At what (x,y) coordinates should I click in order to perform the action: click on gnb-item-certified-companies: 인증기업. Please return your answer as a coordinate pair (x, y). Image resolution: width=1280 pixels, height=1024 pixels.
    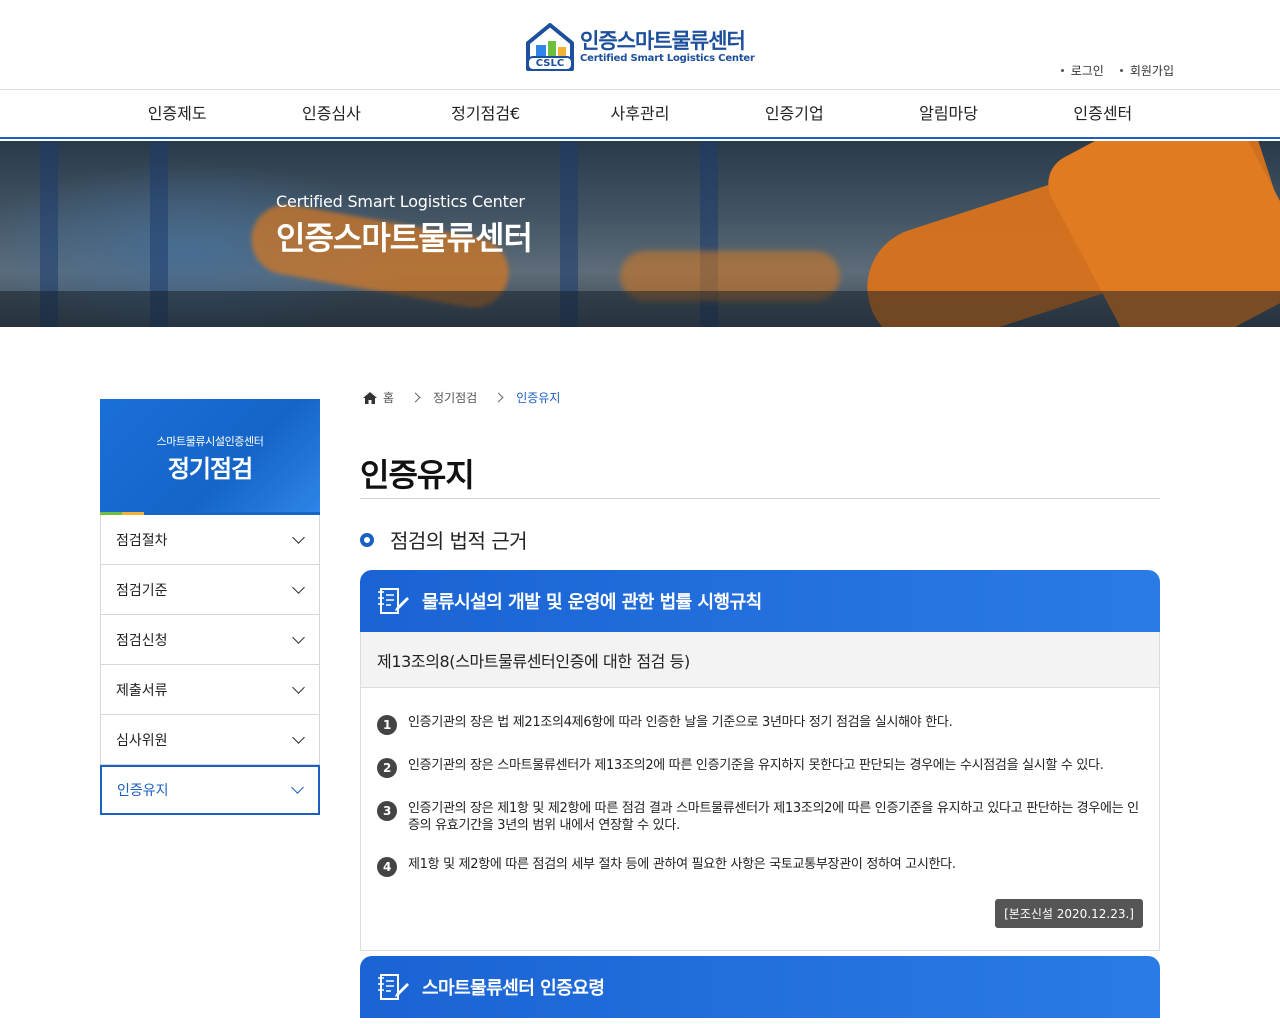
    Looking at the image, I should click on (794, 114).